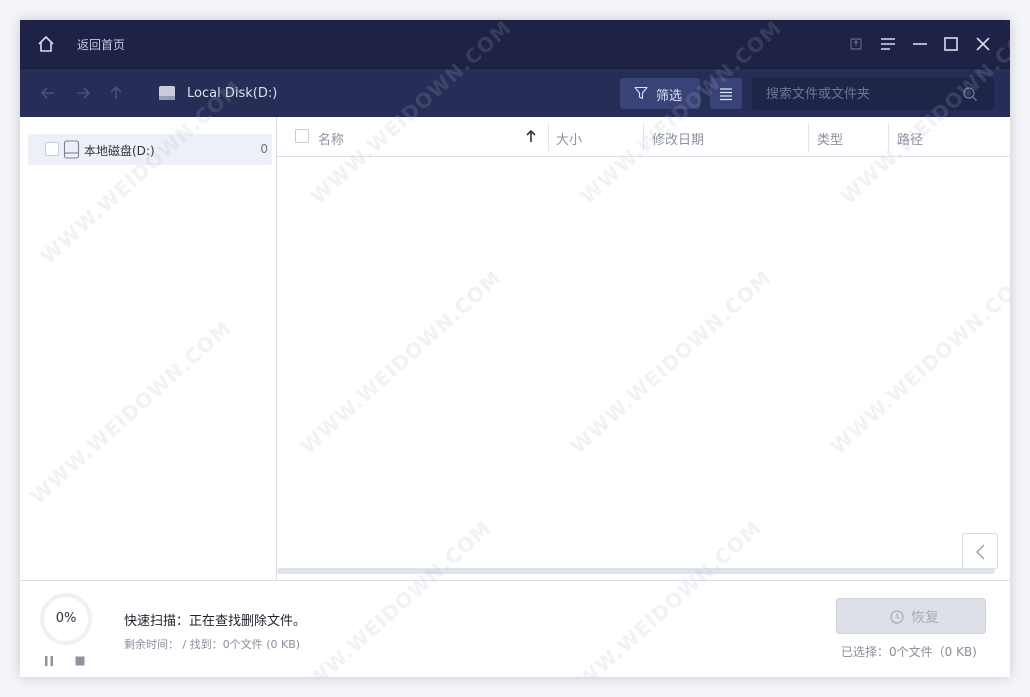  What do you see at coordinates (951, 44) in the screenshot?
I see `maximize-icon` at bounding box center [951, 44].